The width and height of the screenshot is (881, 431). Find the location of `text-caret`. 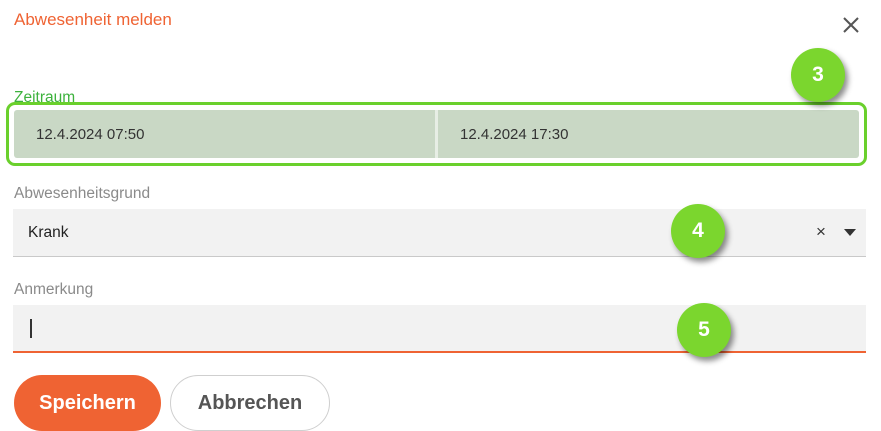

text-caret is located at coordinates (31, 328).